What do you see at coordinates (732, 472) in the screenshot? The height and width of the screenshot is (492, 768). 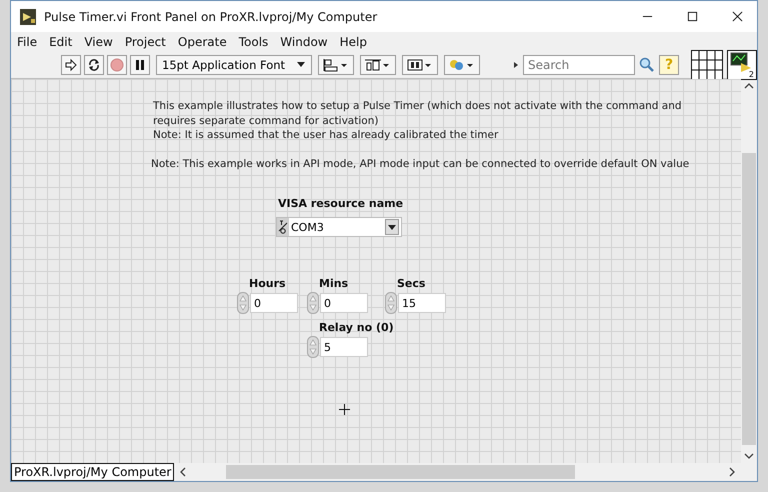 I see `scroll-right-icon` at bounding box center [732, 472].